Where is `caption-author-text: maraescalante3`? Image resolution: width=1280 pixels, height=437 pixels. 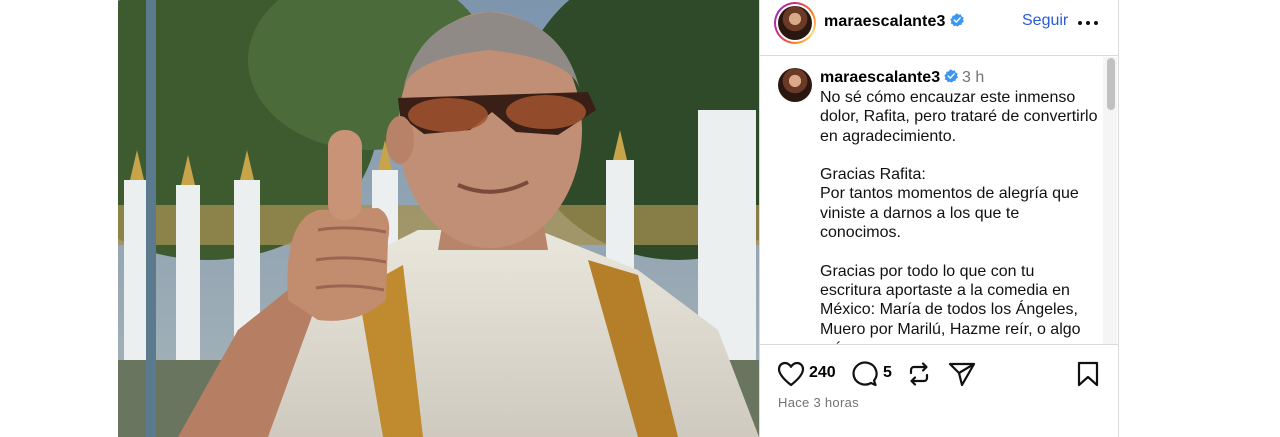
caption-author-text: maraescalante3 is located at coordinates (880, 77).